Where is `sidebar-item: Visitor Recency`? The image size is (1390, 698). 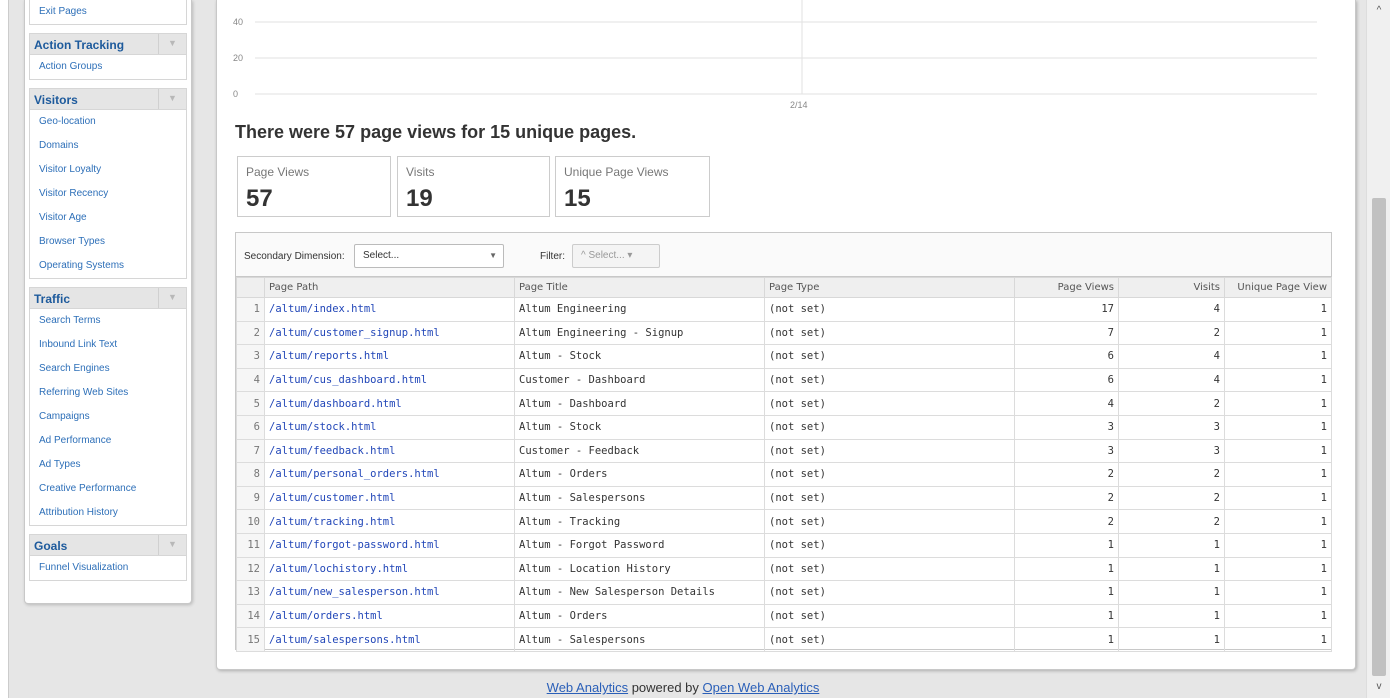 sidebar-item: Visitor Recency is located at coordinates (108, 194).